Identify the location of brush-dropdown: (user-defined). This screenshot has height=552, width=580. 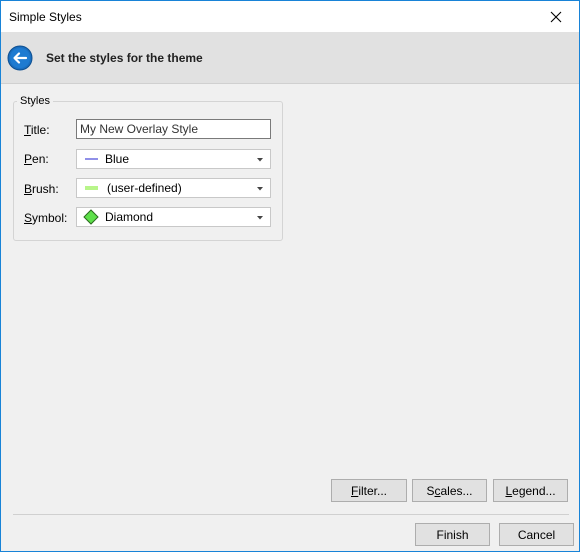
(173, 188).